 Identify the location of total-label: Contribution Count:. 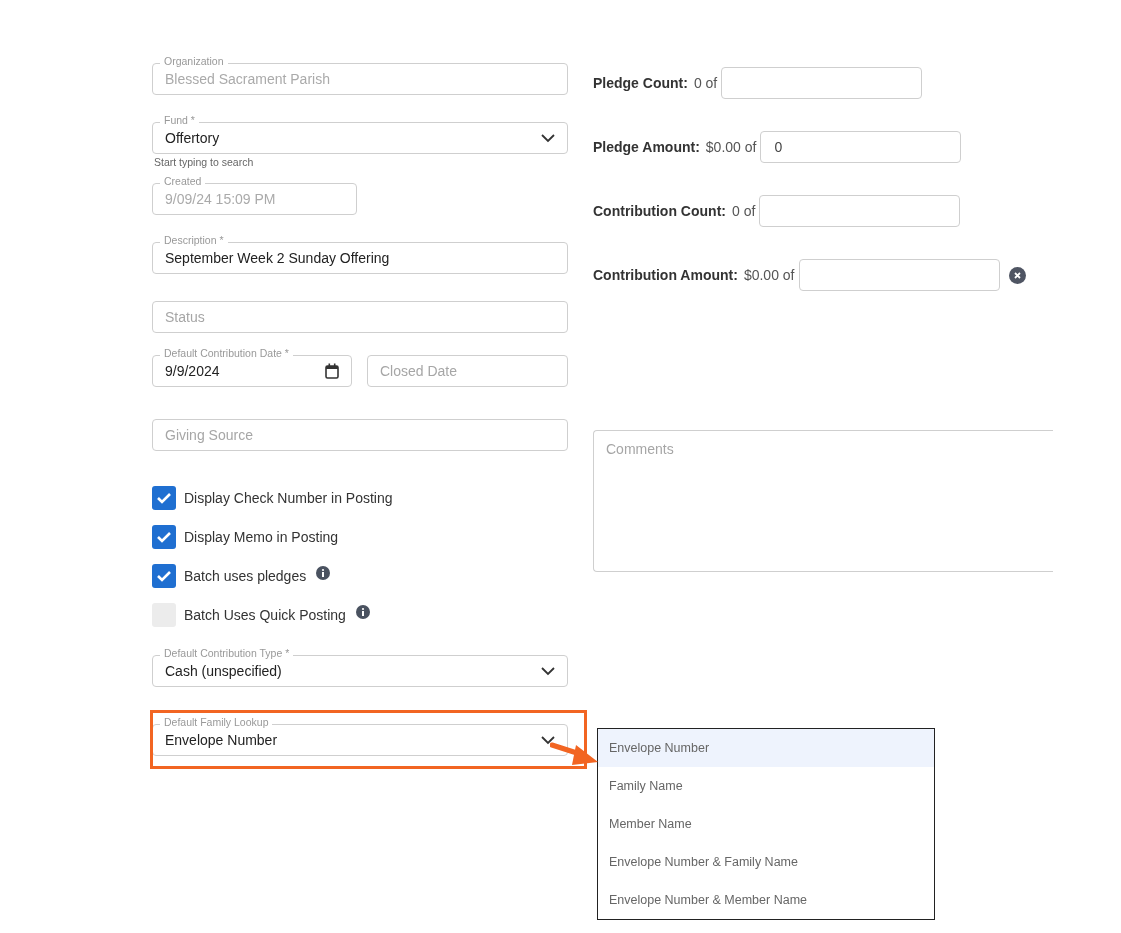
(659, 211).